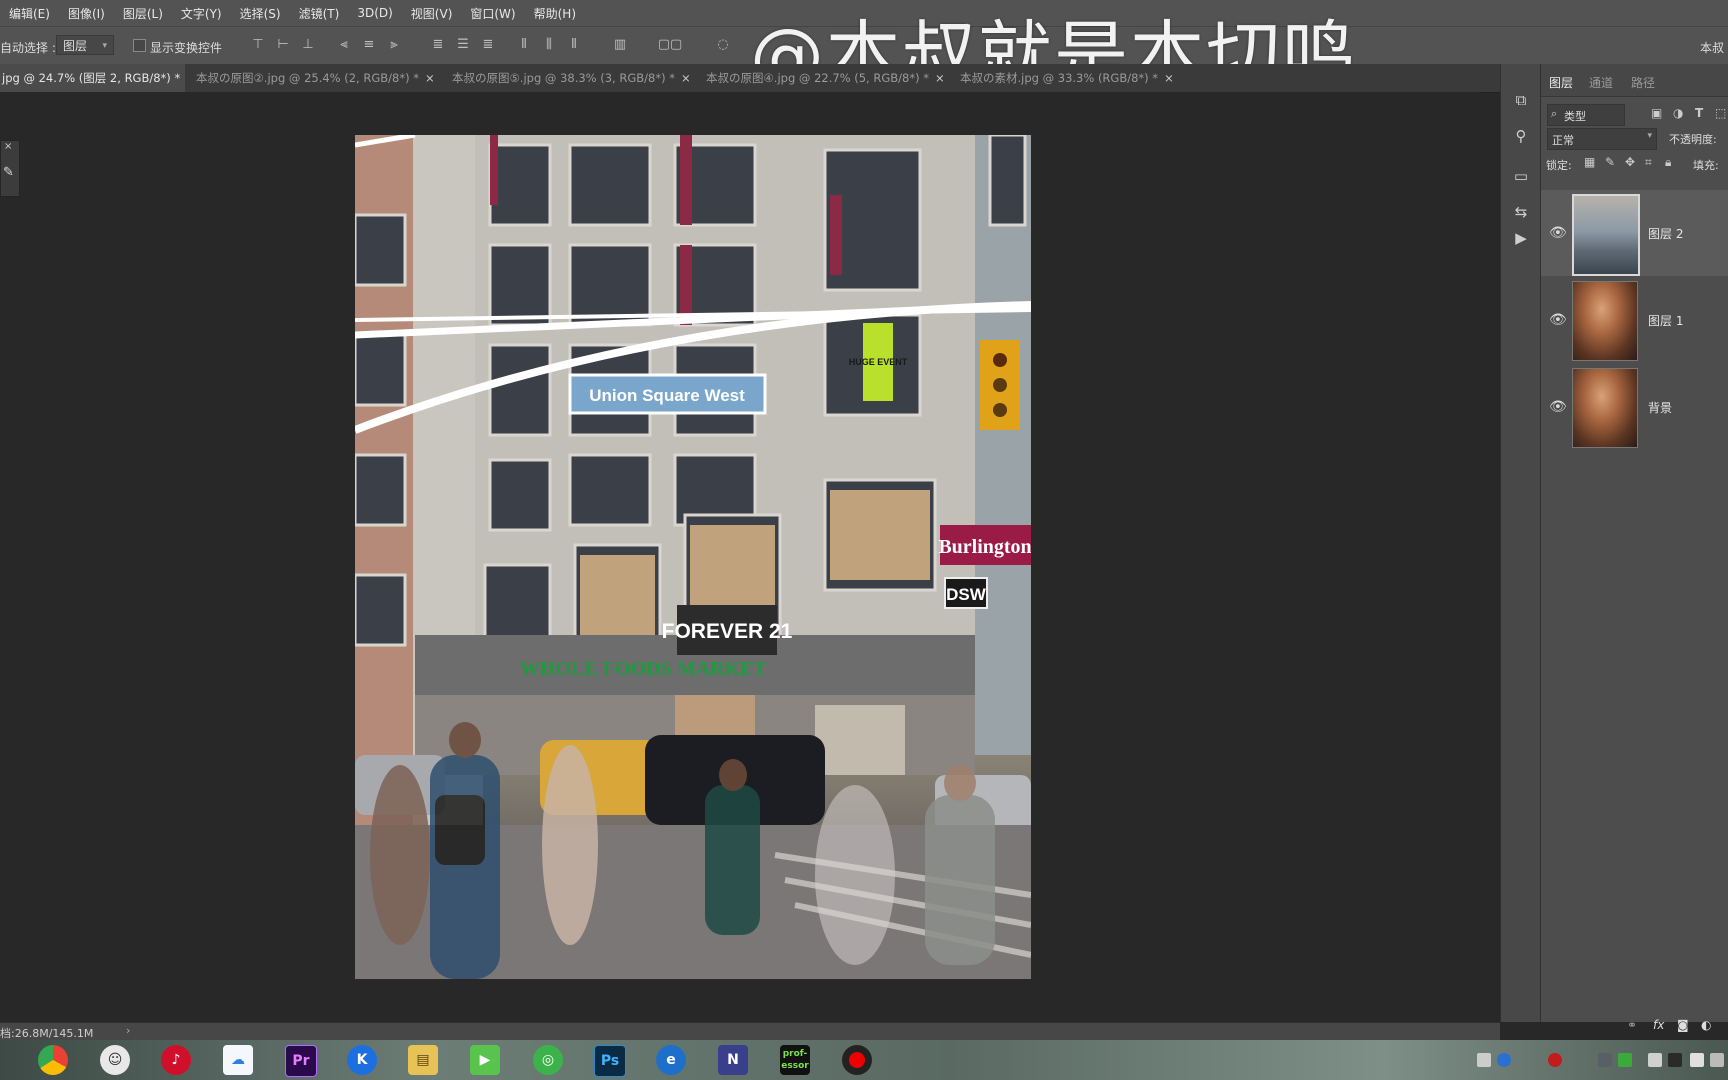 This screenshot has height=1080, width=1728. What do you see at coordinates (1706, 1025) in the screenshot?
I see `adjustment-layer-icon: ◐` at bounding box center [1706, 1025].